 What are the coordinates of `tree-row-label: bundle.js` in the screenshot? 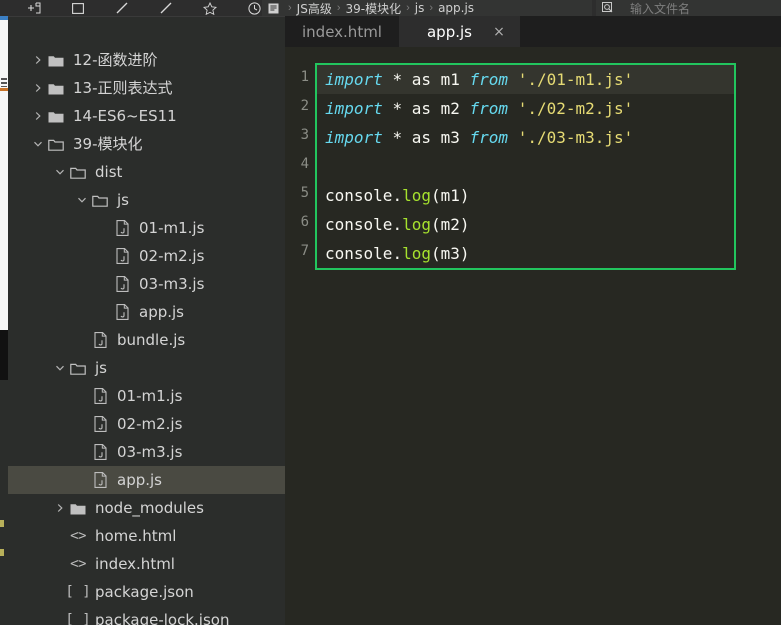 It's located at (151, 339).